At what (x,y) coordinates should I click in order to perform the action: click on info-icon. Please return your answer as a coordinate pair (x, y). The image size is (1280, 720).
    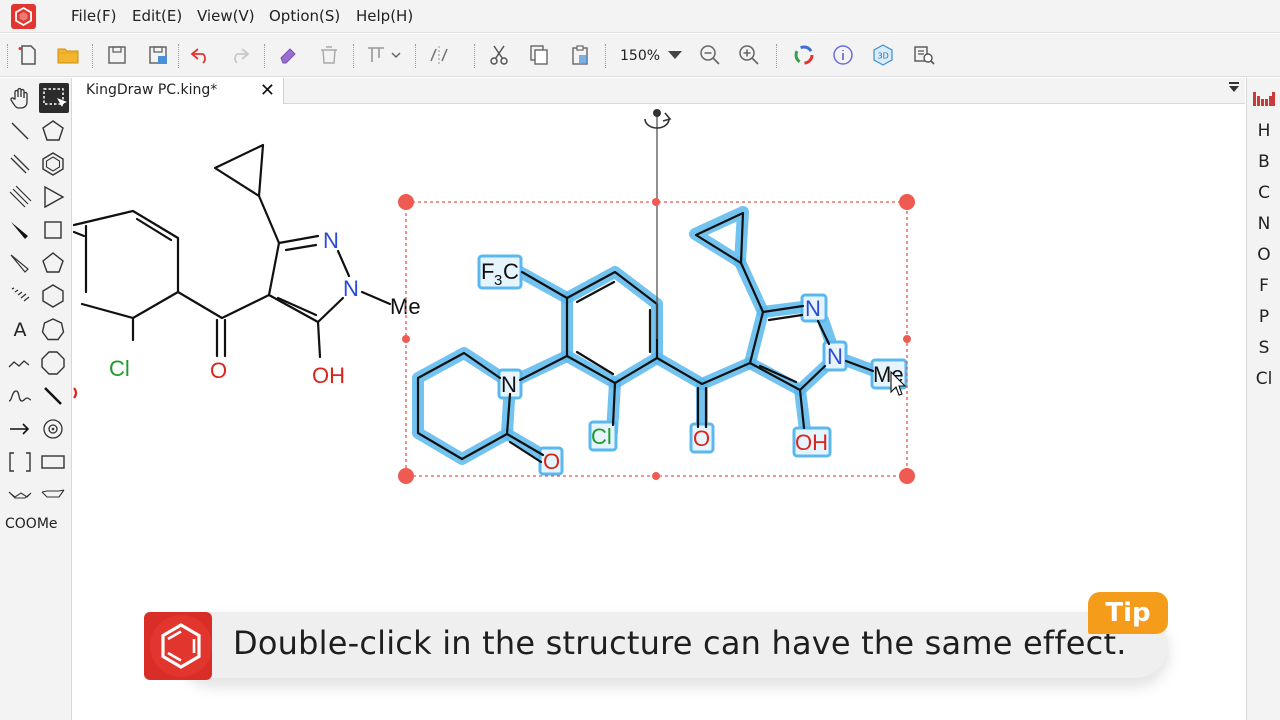
    Looking at the image, I should click on (843, 55).